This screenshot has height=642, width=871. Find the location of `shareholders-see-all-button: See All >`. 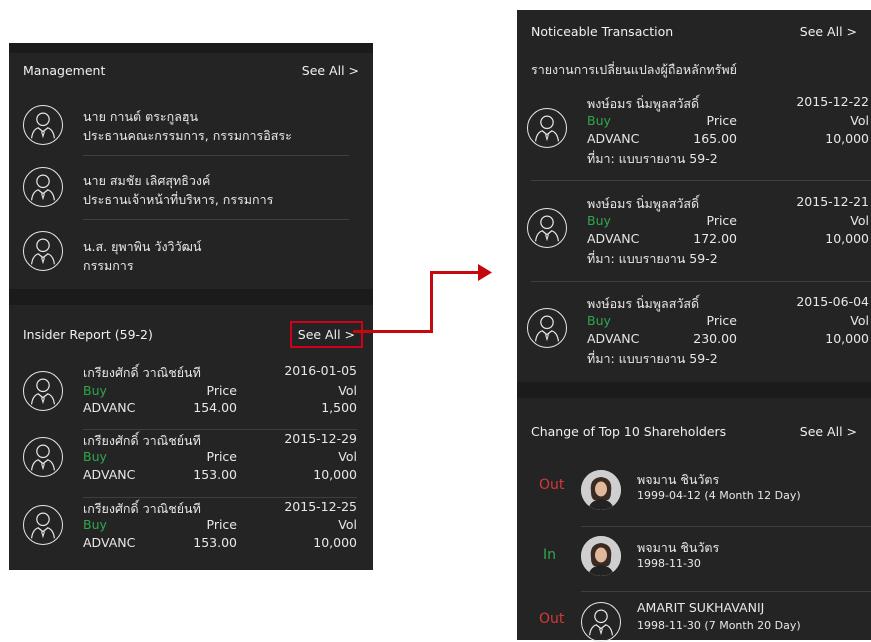

shareholders-see-all-button: See All > is located at coordinates (828, 431).